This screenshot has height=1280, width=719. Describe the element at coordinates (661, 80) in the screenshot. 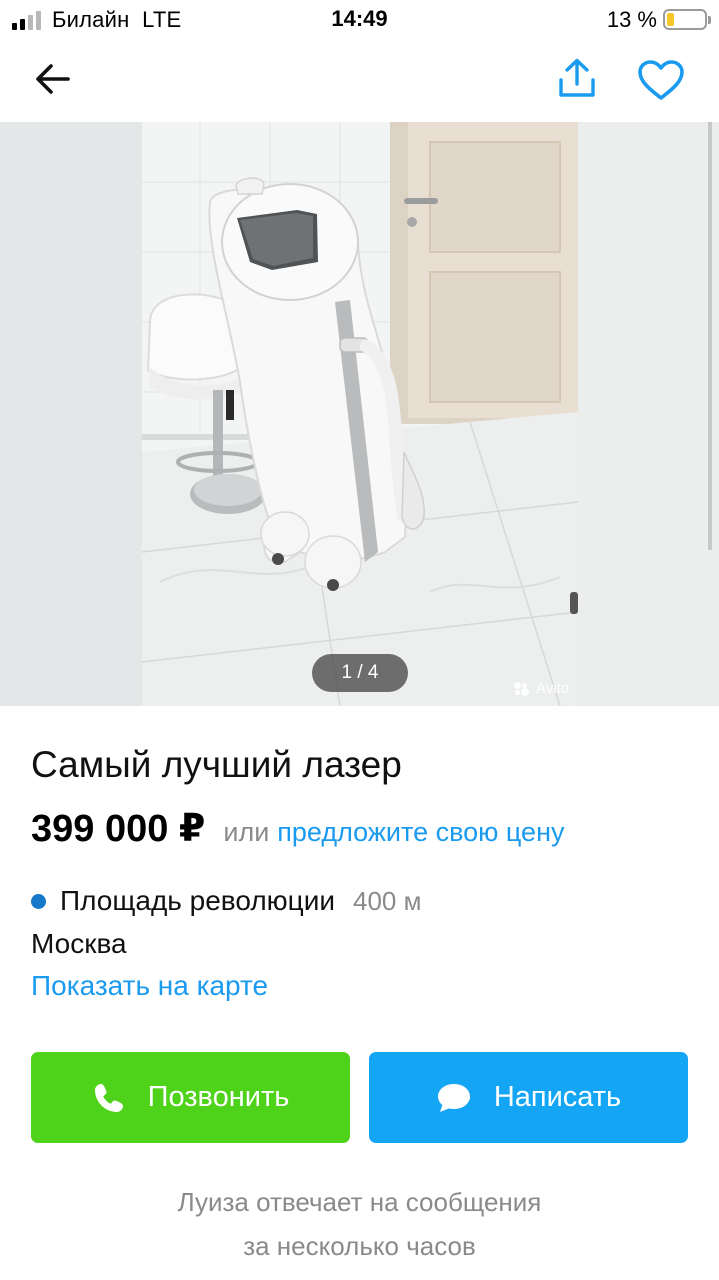

I see `heart-icon` at that location.